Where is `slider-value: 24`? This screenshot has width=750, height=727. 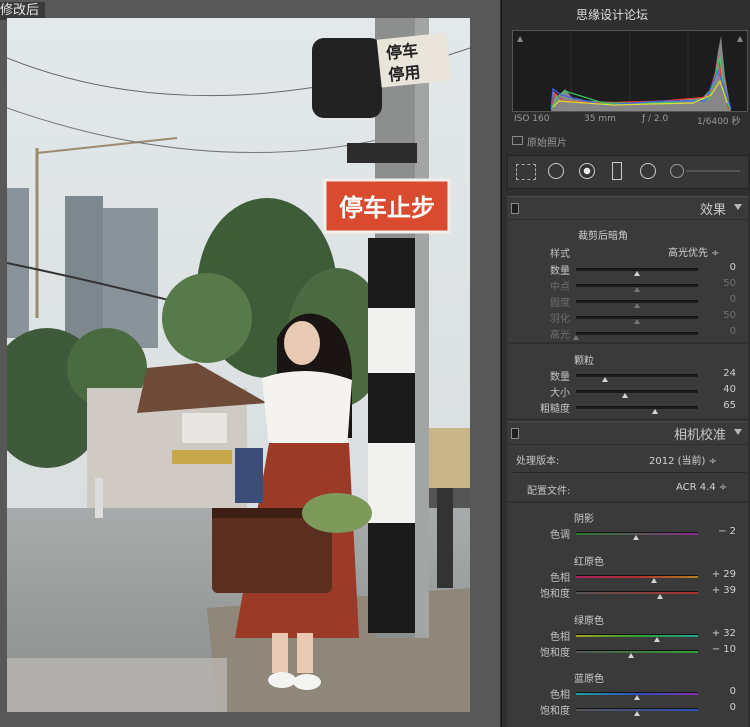 slider-value: 24 is located at coordinates (721, 373).